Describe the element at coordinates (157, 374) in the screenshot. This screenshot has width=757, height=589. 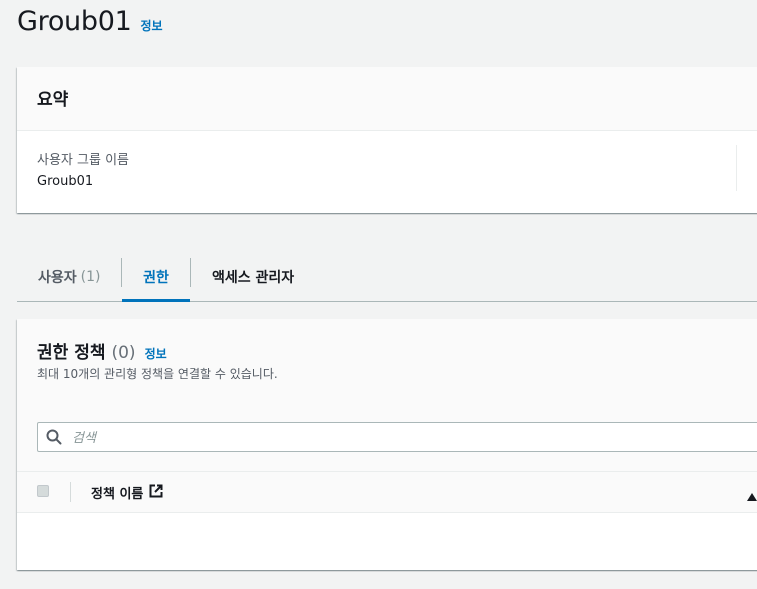
I see `permissions-description: 최대 10개의 관리형 정책을 연결할 수 있습니다.` at that location.